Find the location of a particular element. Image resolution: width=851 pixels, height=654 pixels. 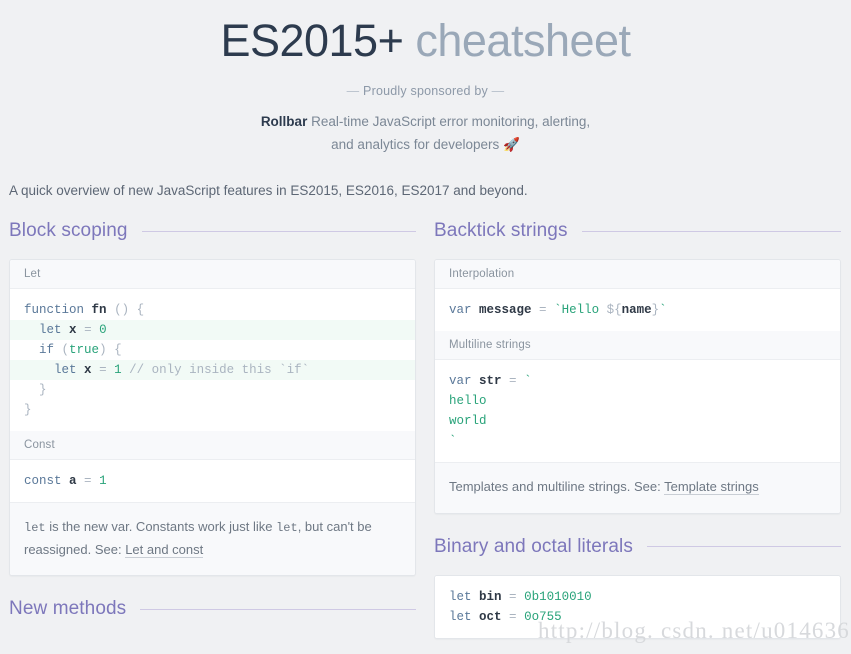

code-token: world is located at coordinates (468, 421).